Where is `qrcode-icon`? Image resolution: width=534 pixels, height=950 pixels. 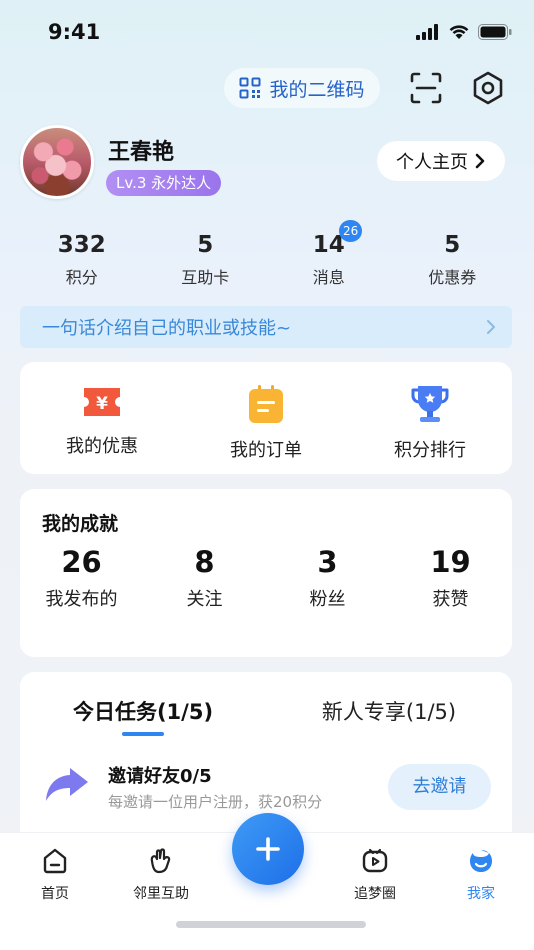 qrcode-icon is located at coordinates (250, 88).